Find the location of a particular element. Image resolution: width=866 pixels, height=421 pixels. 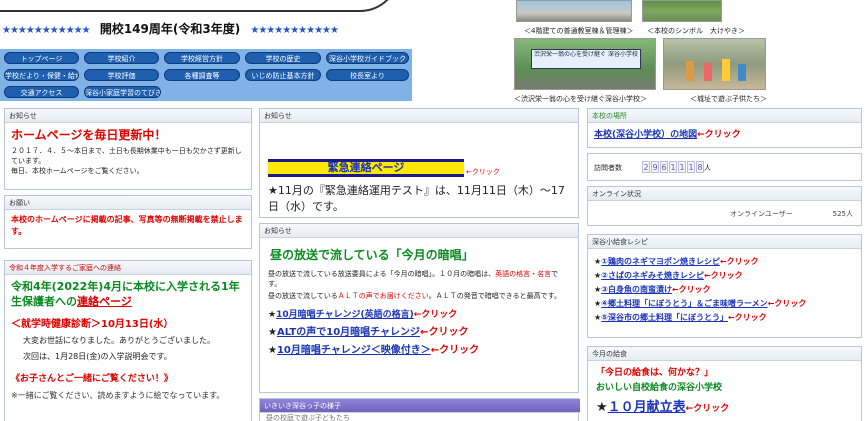

nav-top-page: トップページ is located at coordinates (41, 58).